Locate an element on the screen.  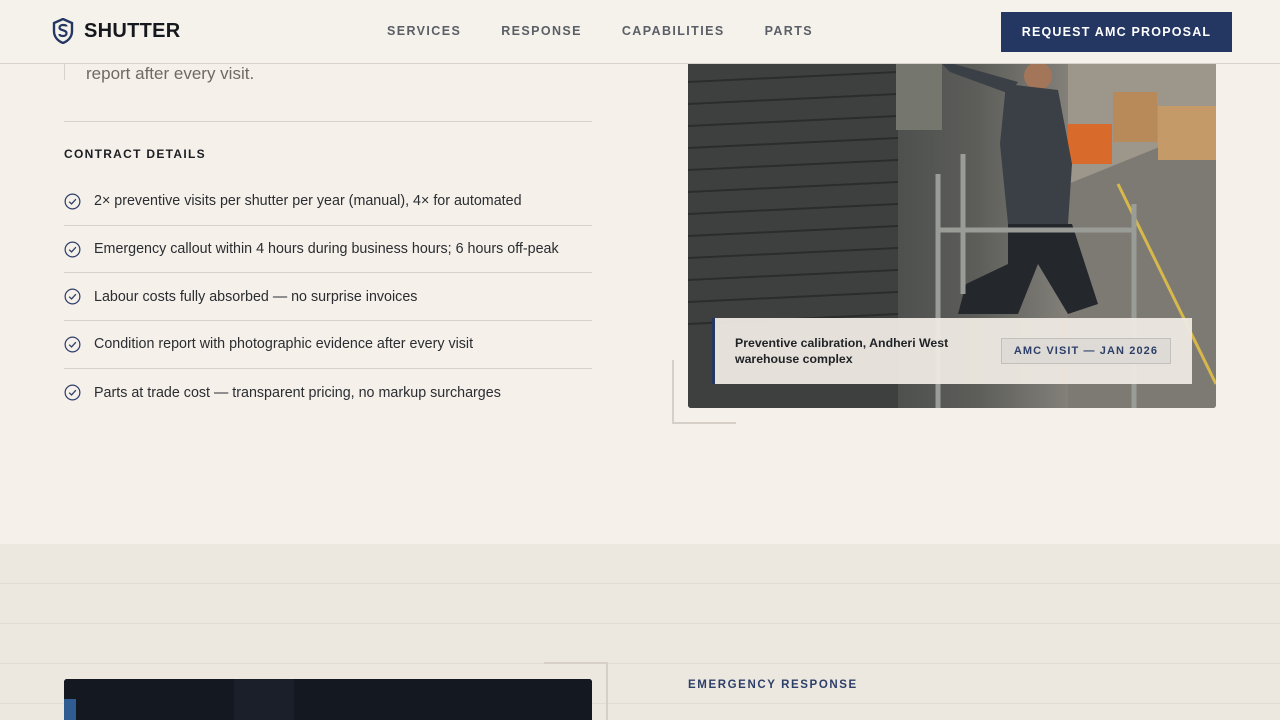
emergency-media-card is located at coordinates (328, 699).